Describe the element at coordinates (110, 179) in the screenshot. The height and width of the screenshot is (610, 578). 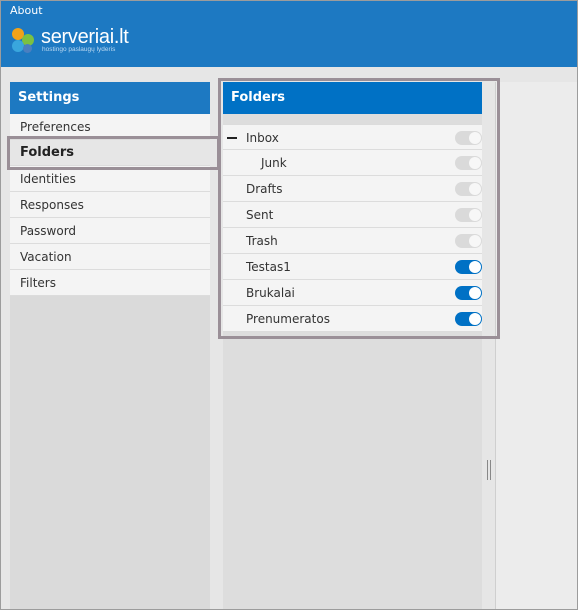
I see `settings-item-identities: Identities` at that location.